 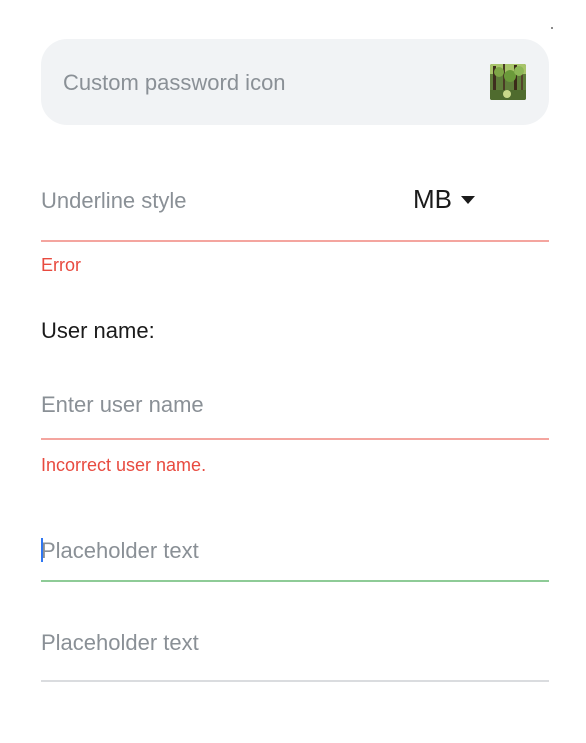 What do you see at coordinates (508, 82) in the screenshot?
I see `forest-image-icon` at bounding box center [508, 82].